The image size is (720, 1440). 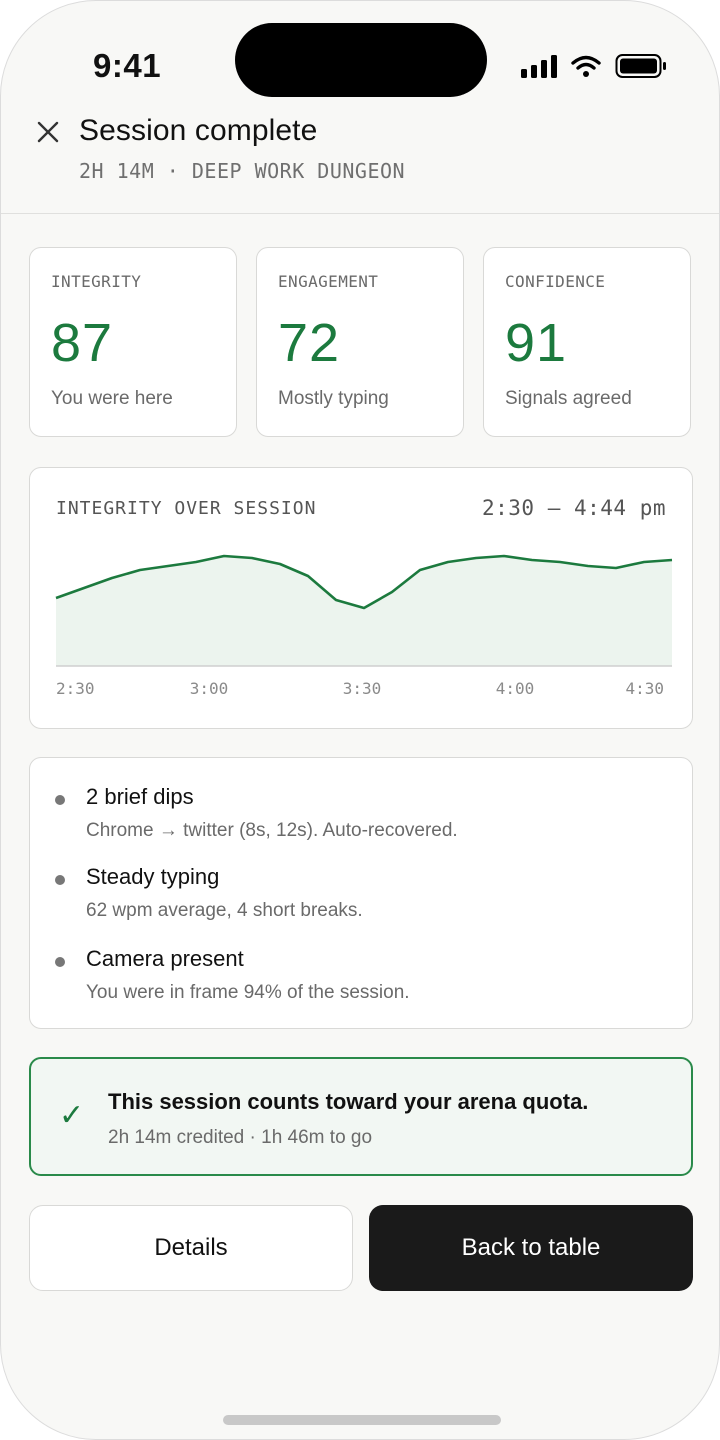 What do you see at coordinates (209, 688) in the screenshot?
I see `x-tick-label: 3:00` at bounding box center [209, 688].